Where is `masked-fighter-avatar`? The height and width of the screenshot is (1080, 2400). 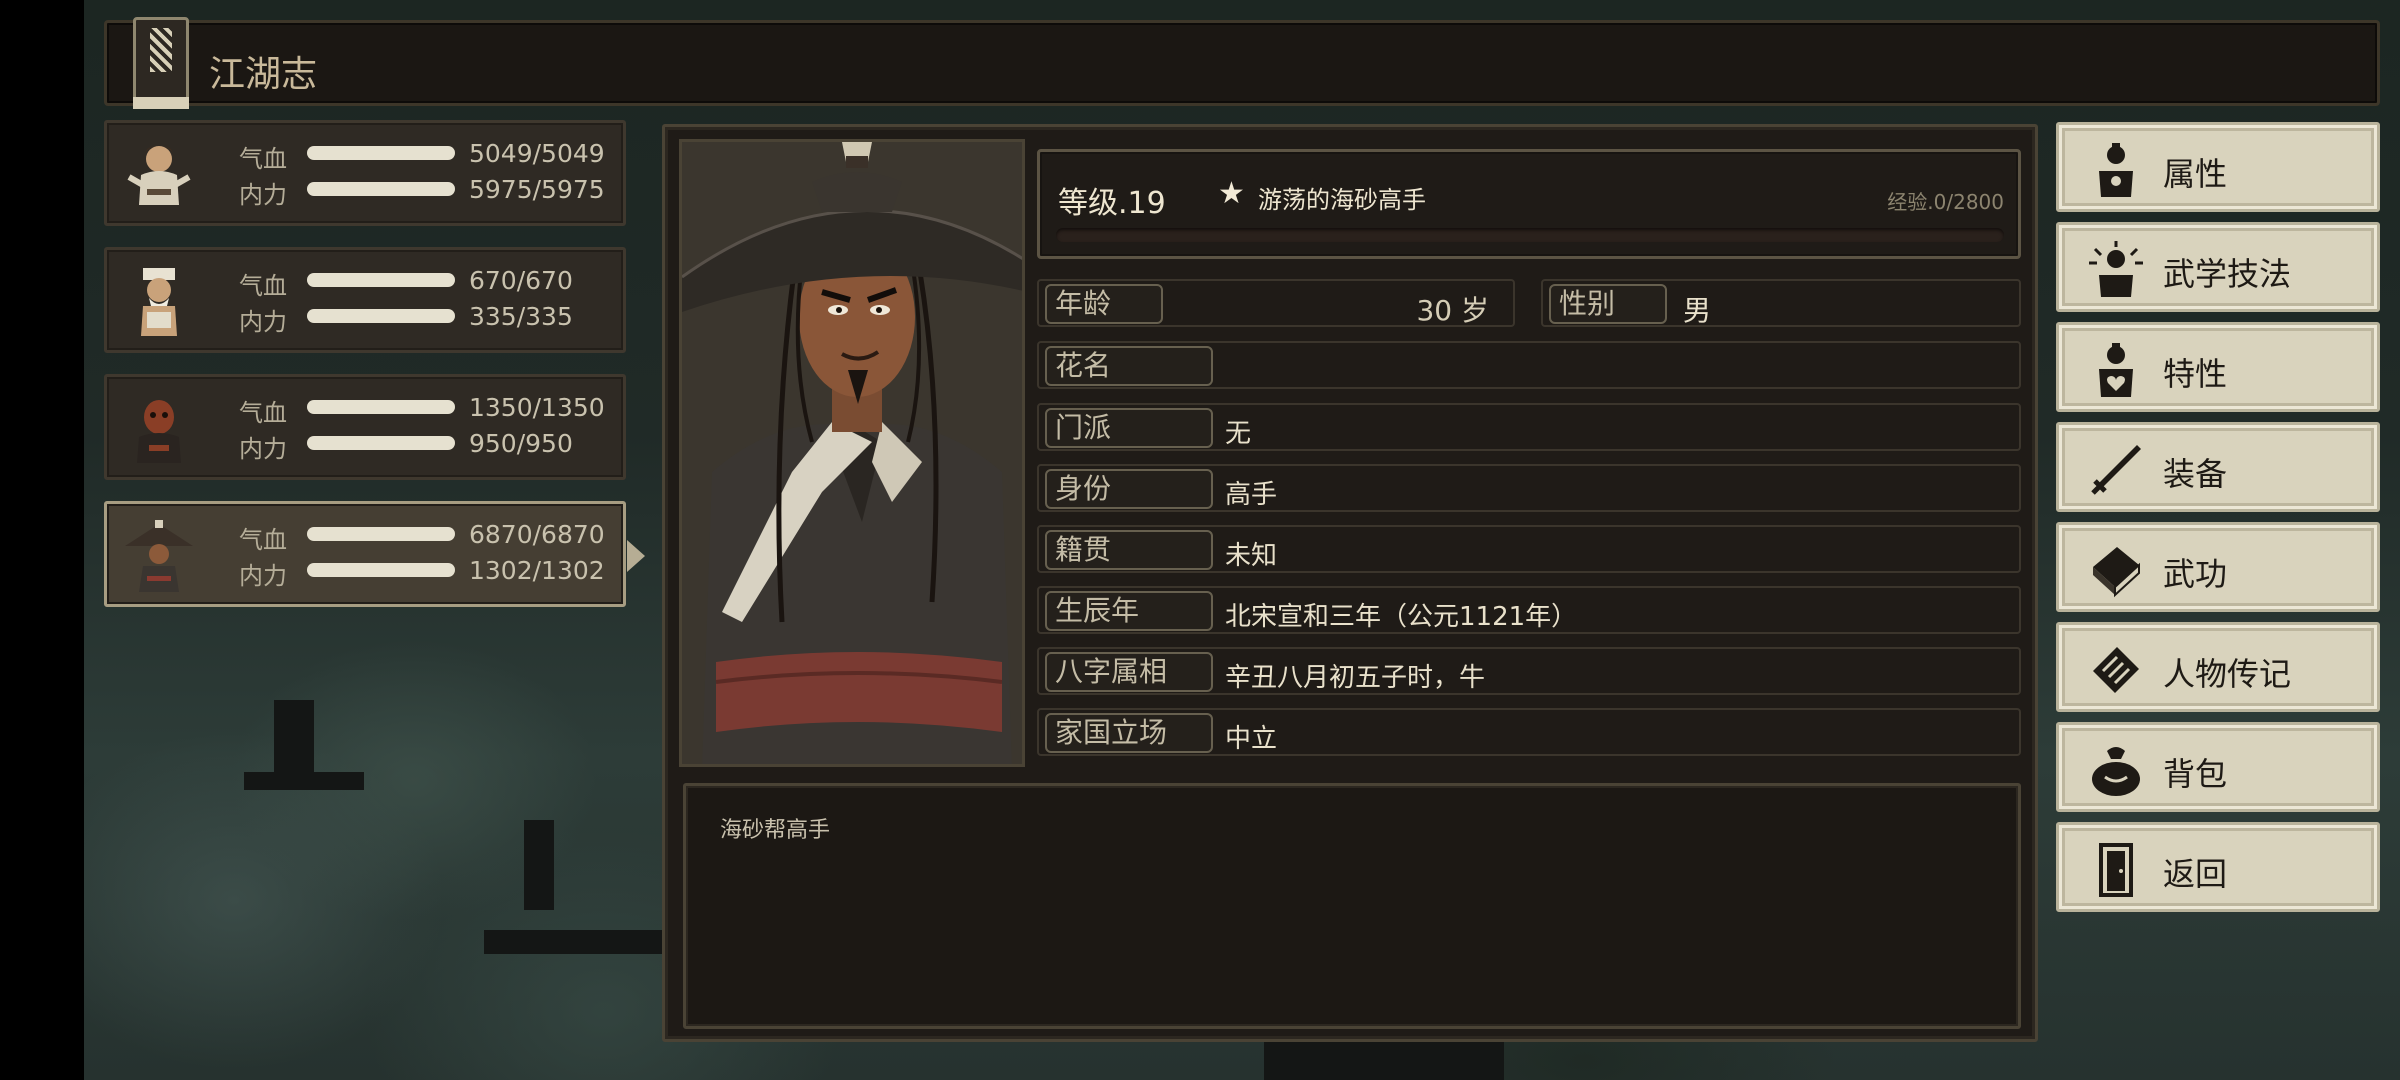
masked-fighter-avatar is located at coordinates (159, 431).